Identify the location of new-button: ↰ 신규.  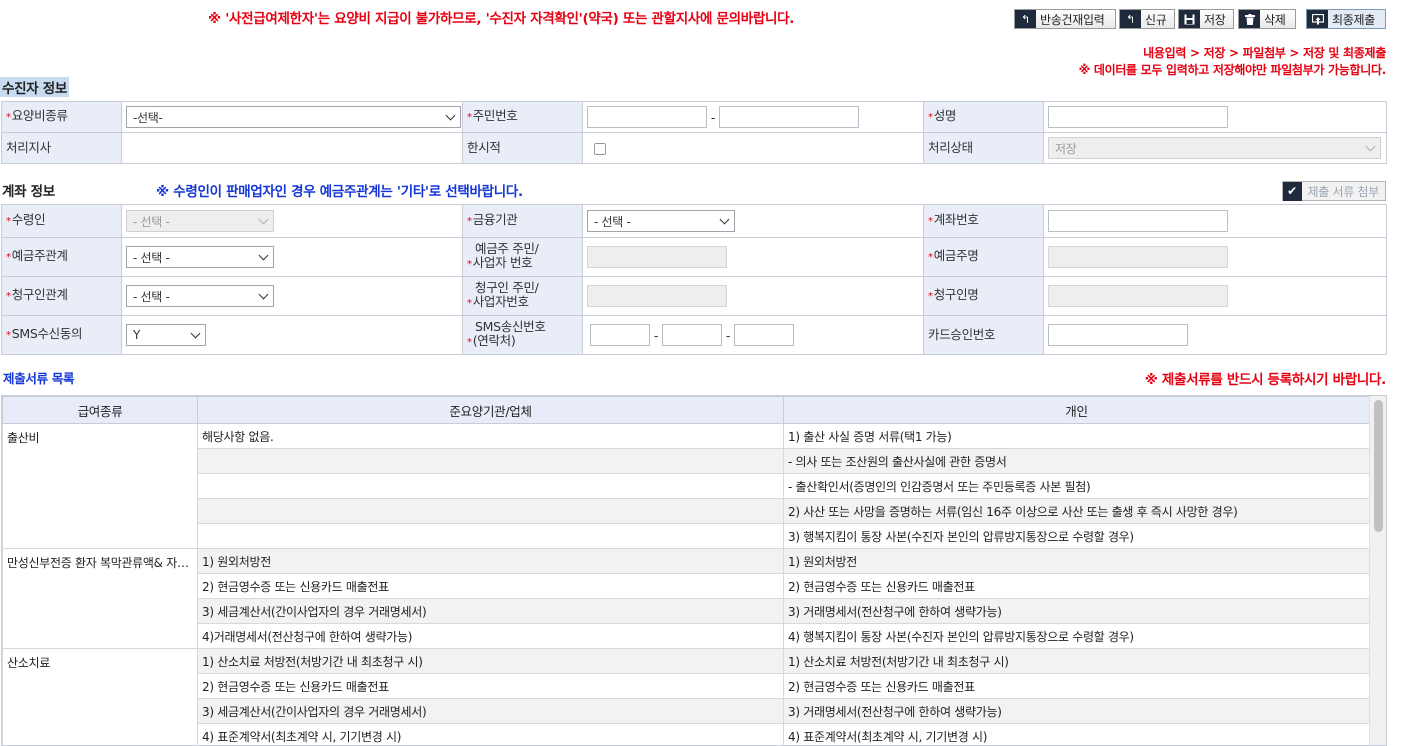
(1147, 19).